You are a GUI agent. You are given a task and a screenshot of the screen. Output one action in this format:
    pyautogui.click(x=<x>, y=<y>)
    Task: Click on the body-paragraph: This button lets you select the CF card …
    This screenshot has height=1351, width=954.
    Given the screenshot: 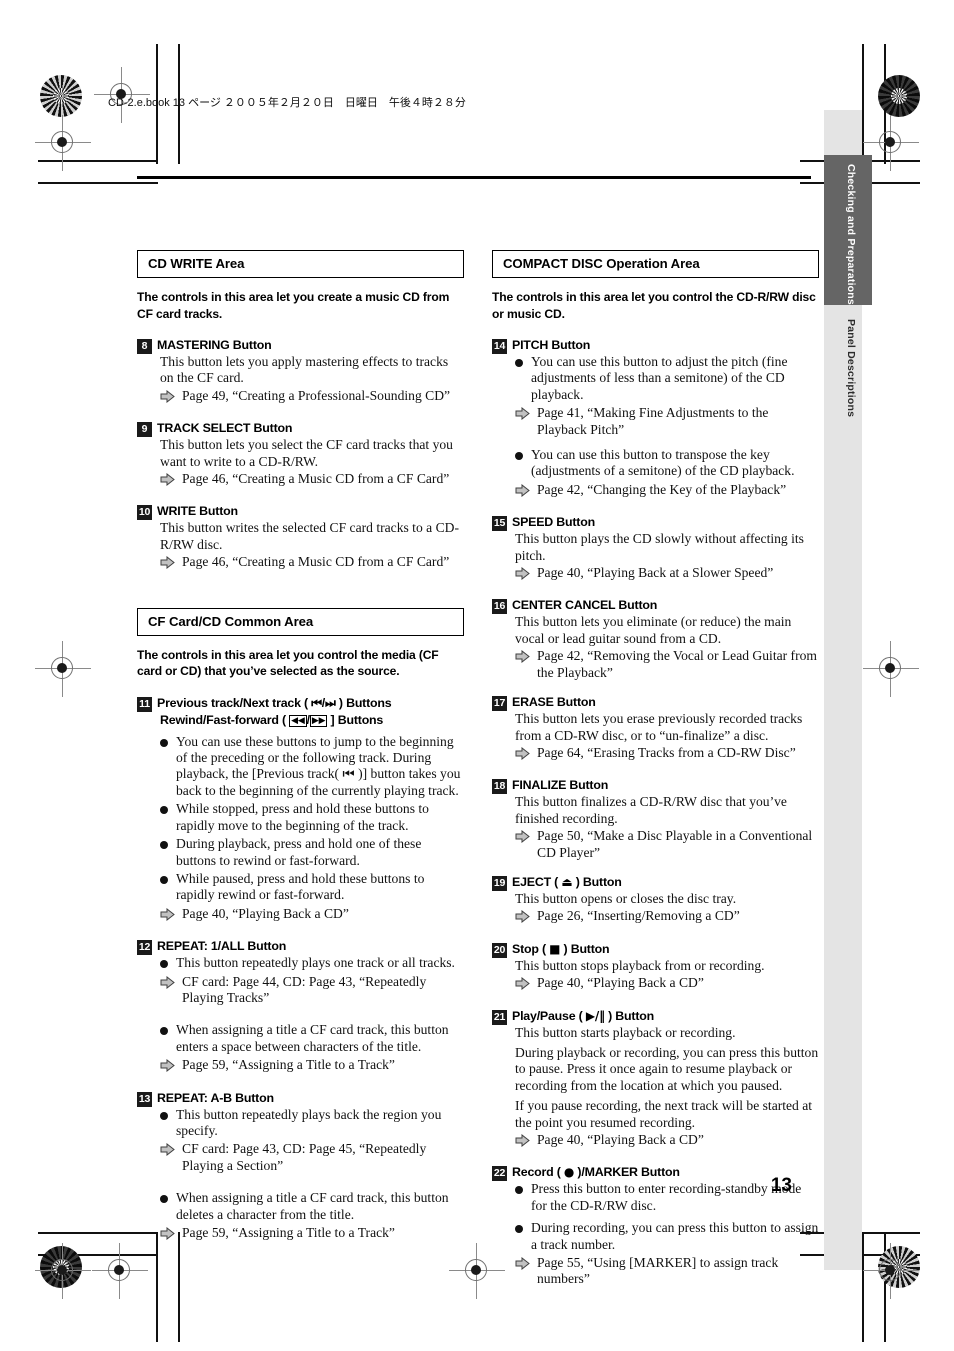 What is the action you would take?
    pyautogui.click(x=306, y=453)
    